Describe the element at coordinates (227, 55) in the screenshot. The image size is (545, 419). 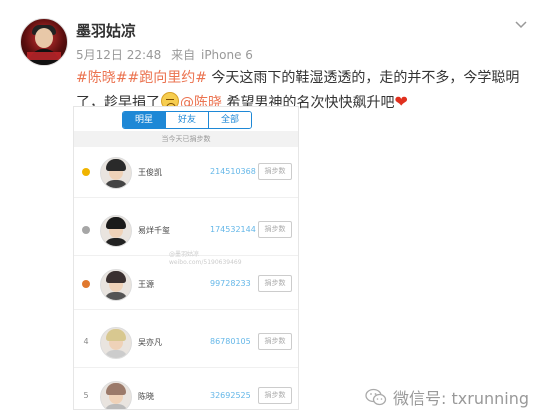
I see `post-source: iPhone 6` at that location.